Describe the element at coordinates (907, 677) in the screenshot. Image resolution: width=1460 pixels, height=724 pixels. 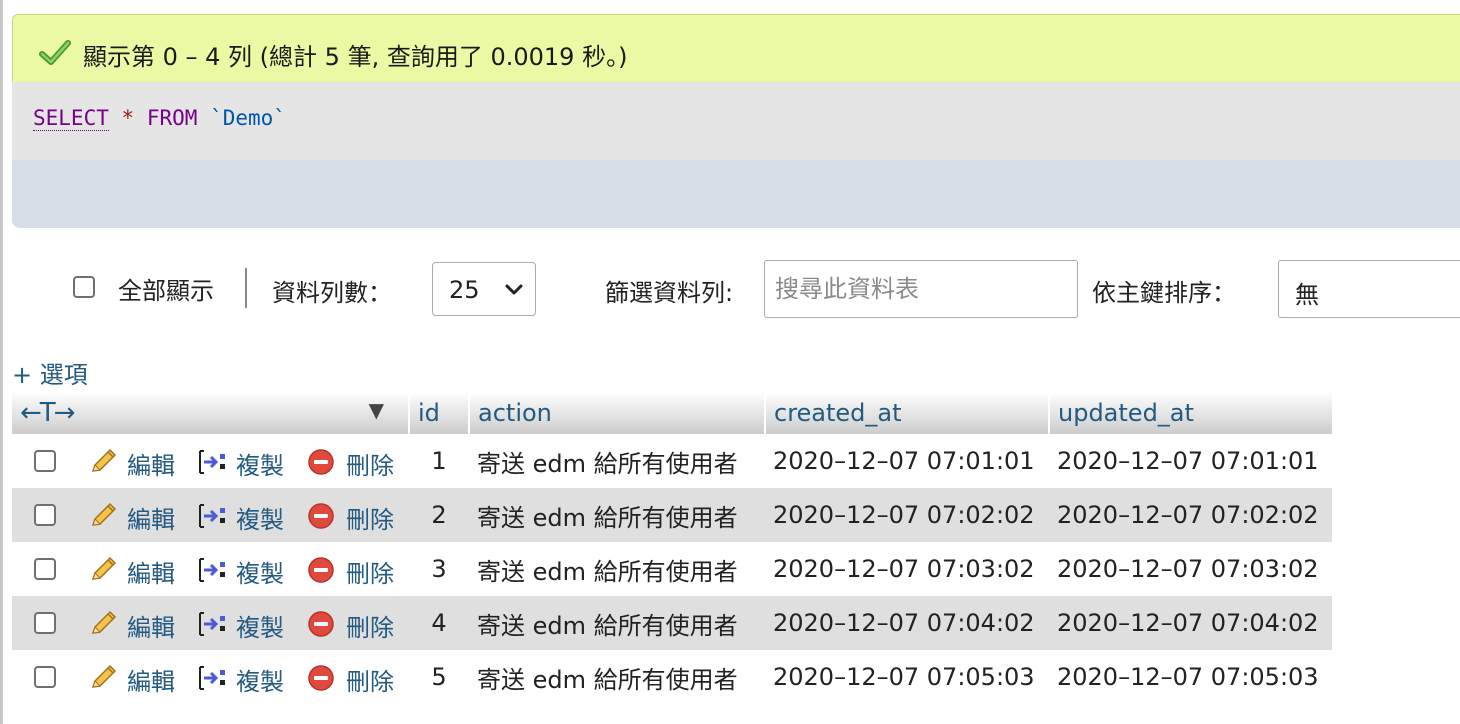
I see `cell-created-at: 2020–12–07 07:05:03` at that location.